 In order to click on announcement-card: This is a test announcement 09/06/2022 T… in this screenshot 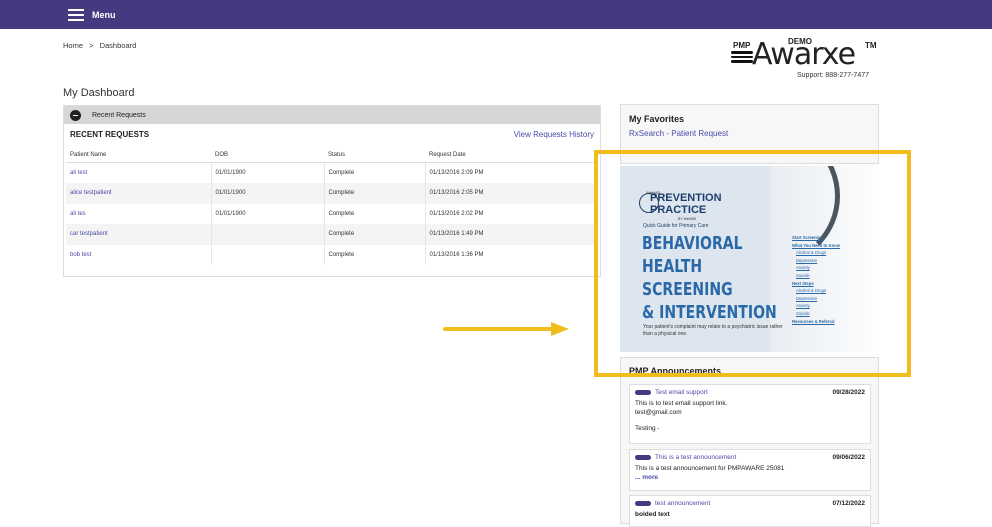, I will do `click(750, 470)`.